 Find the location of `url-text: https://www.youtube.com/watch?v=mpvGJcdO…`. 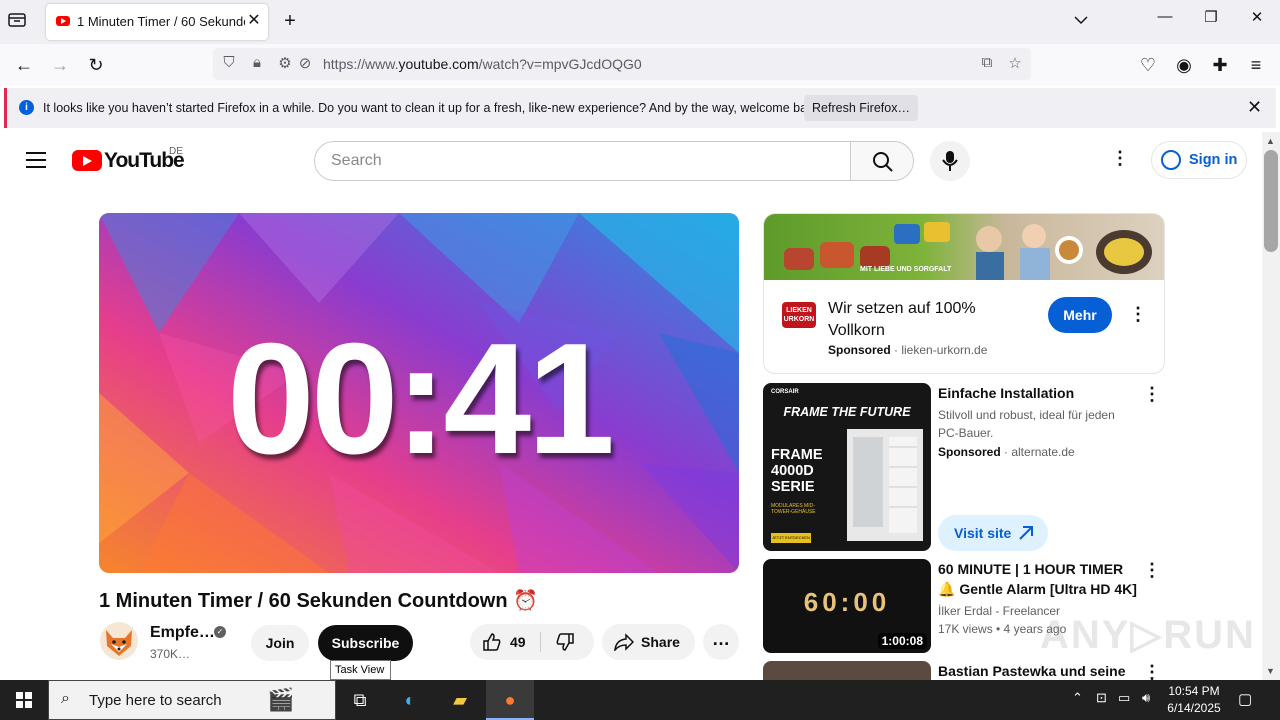

url-text: https://www.youtube.com/watch?v=mpvGJcdO… is located at coordinates (482, 64).